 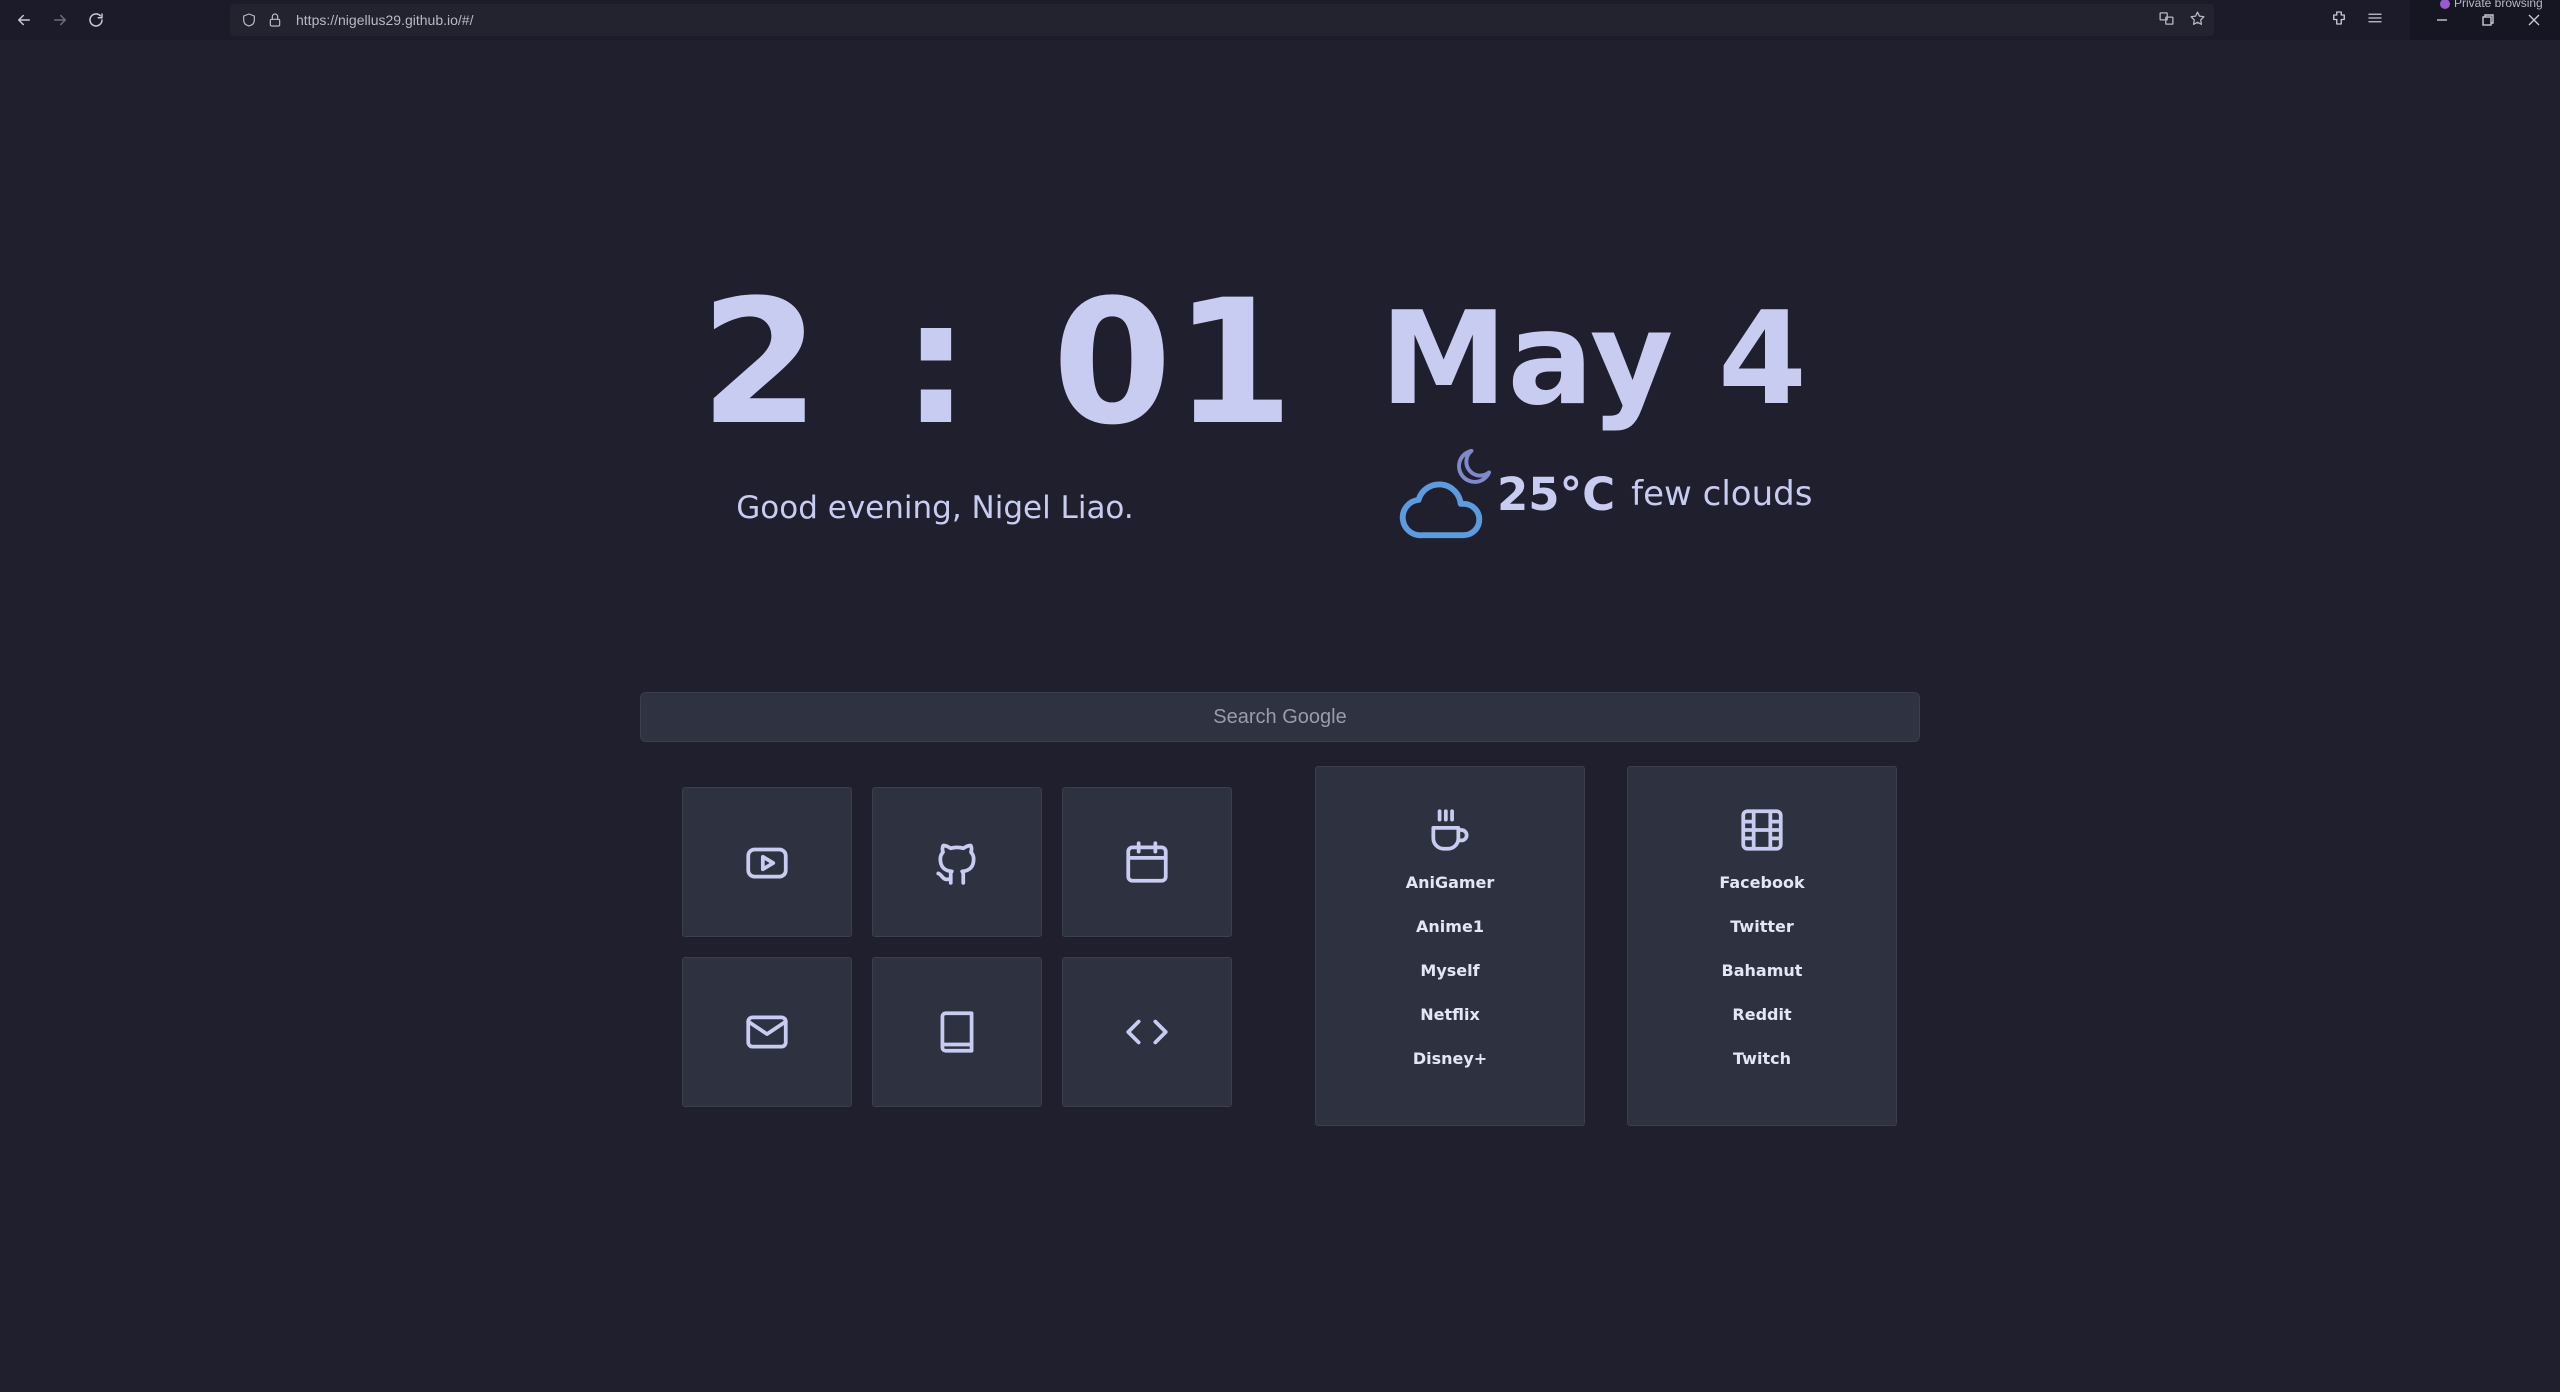 I want to click on clock-minutes: 01, so click(x=1174, y=362).